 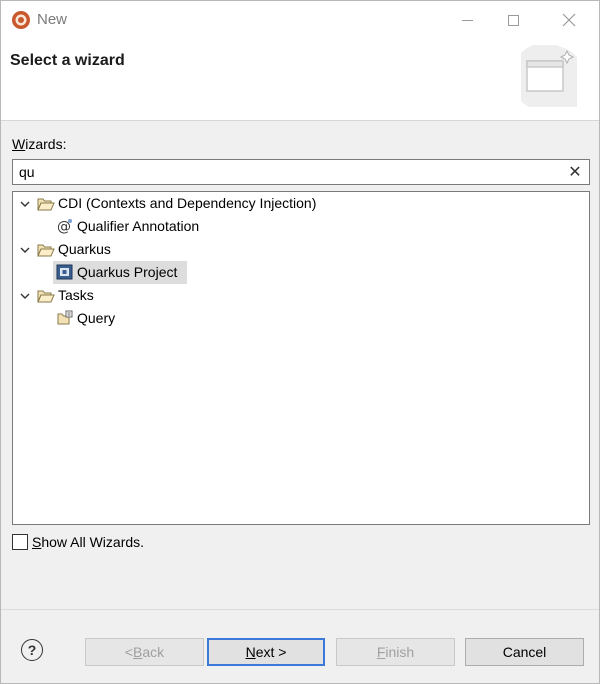 I want to click on close-icon, so click(x=569, y=20).